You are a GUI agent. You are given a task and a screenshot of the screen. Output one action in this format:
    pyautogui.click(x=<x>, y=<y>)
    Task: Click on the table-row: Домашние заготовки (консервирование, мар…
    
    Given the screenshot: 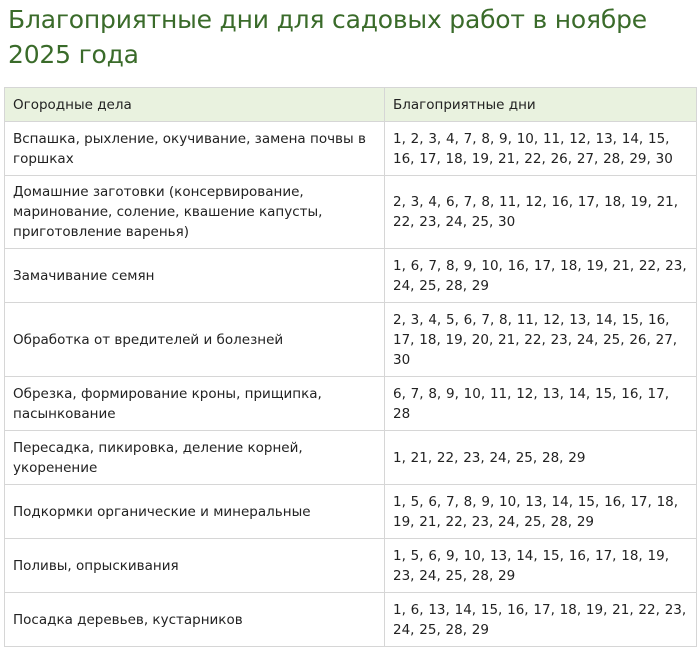 What is the action you would take?
    pyautogui.click(x=350, y=212)
    